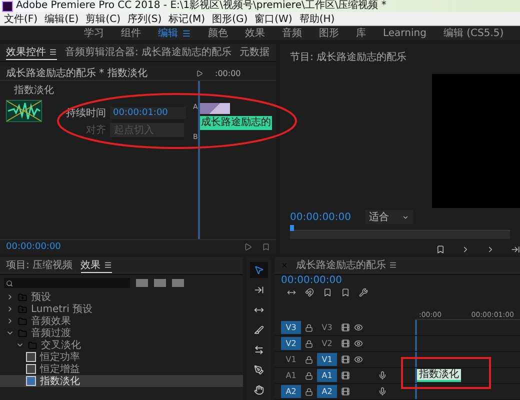 The height and width of the screenshot is (400, 520). Describe the element at coordinates (9, 283) in the screenshot. I see `search-icon` at that location.